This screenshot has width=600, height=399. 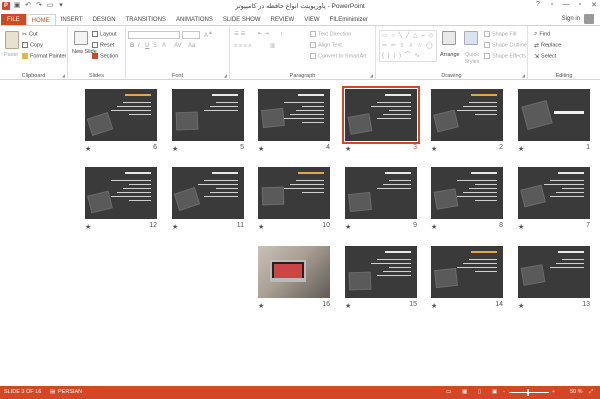 I want to click on slide-thumbnail: ★ 5, so click(x=208, y=121).